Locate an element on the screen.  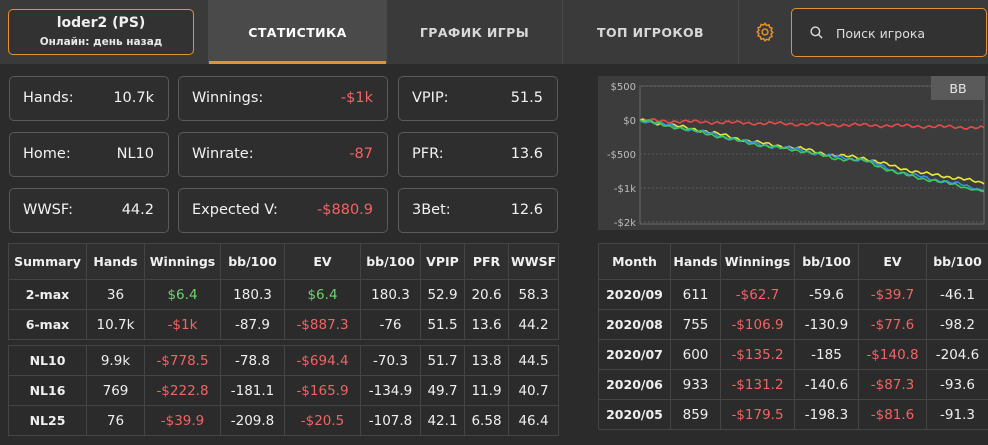
stat-label: Winrate: is located at coordinates (223, 154).